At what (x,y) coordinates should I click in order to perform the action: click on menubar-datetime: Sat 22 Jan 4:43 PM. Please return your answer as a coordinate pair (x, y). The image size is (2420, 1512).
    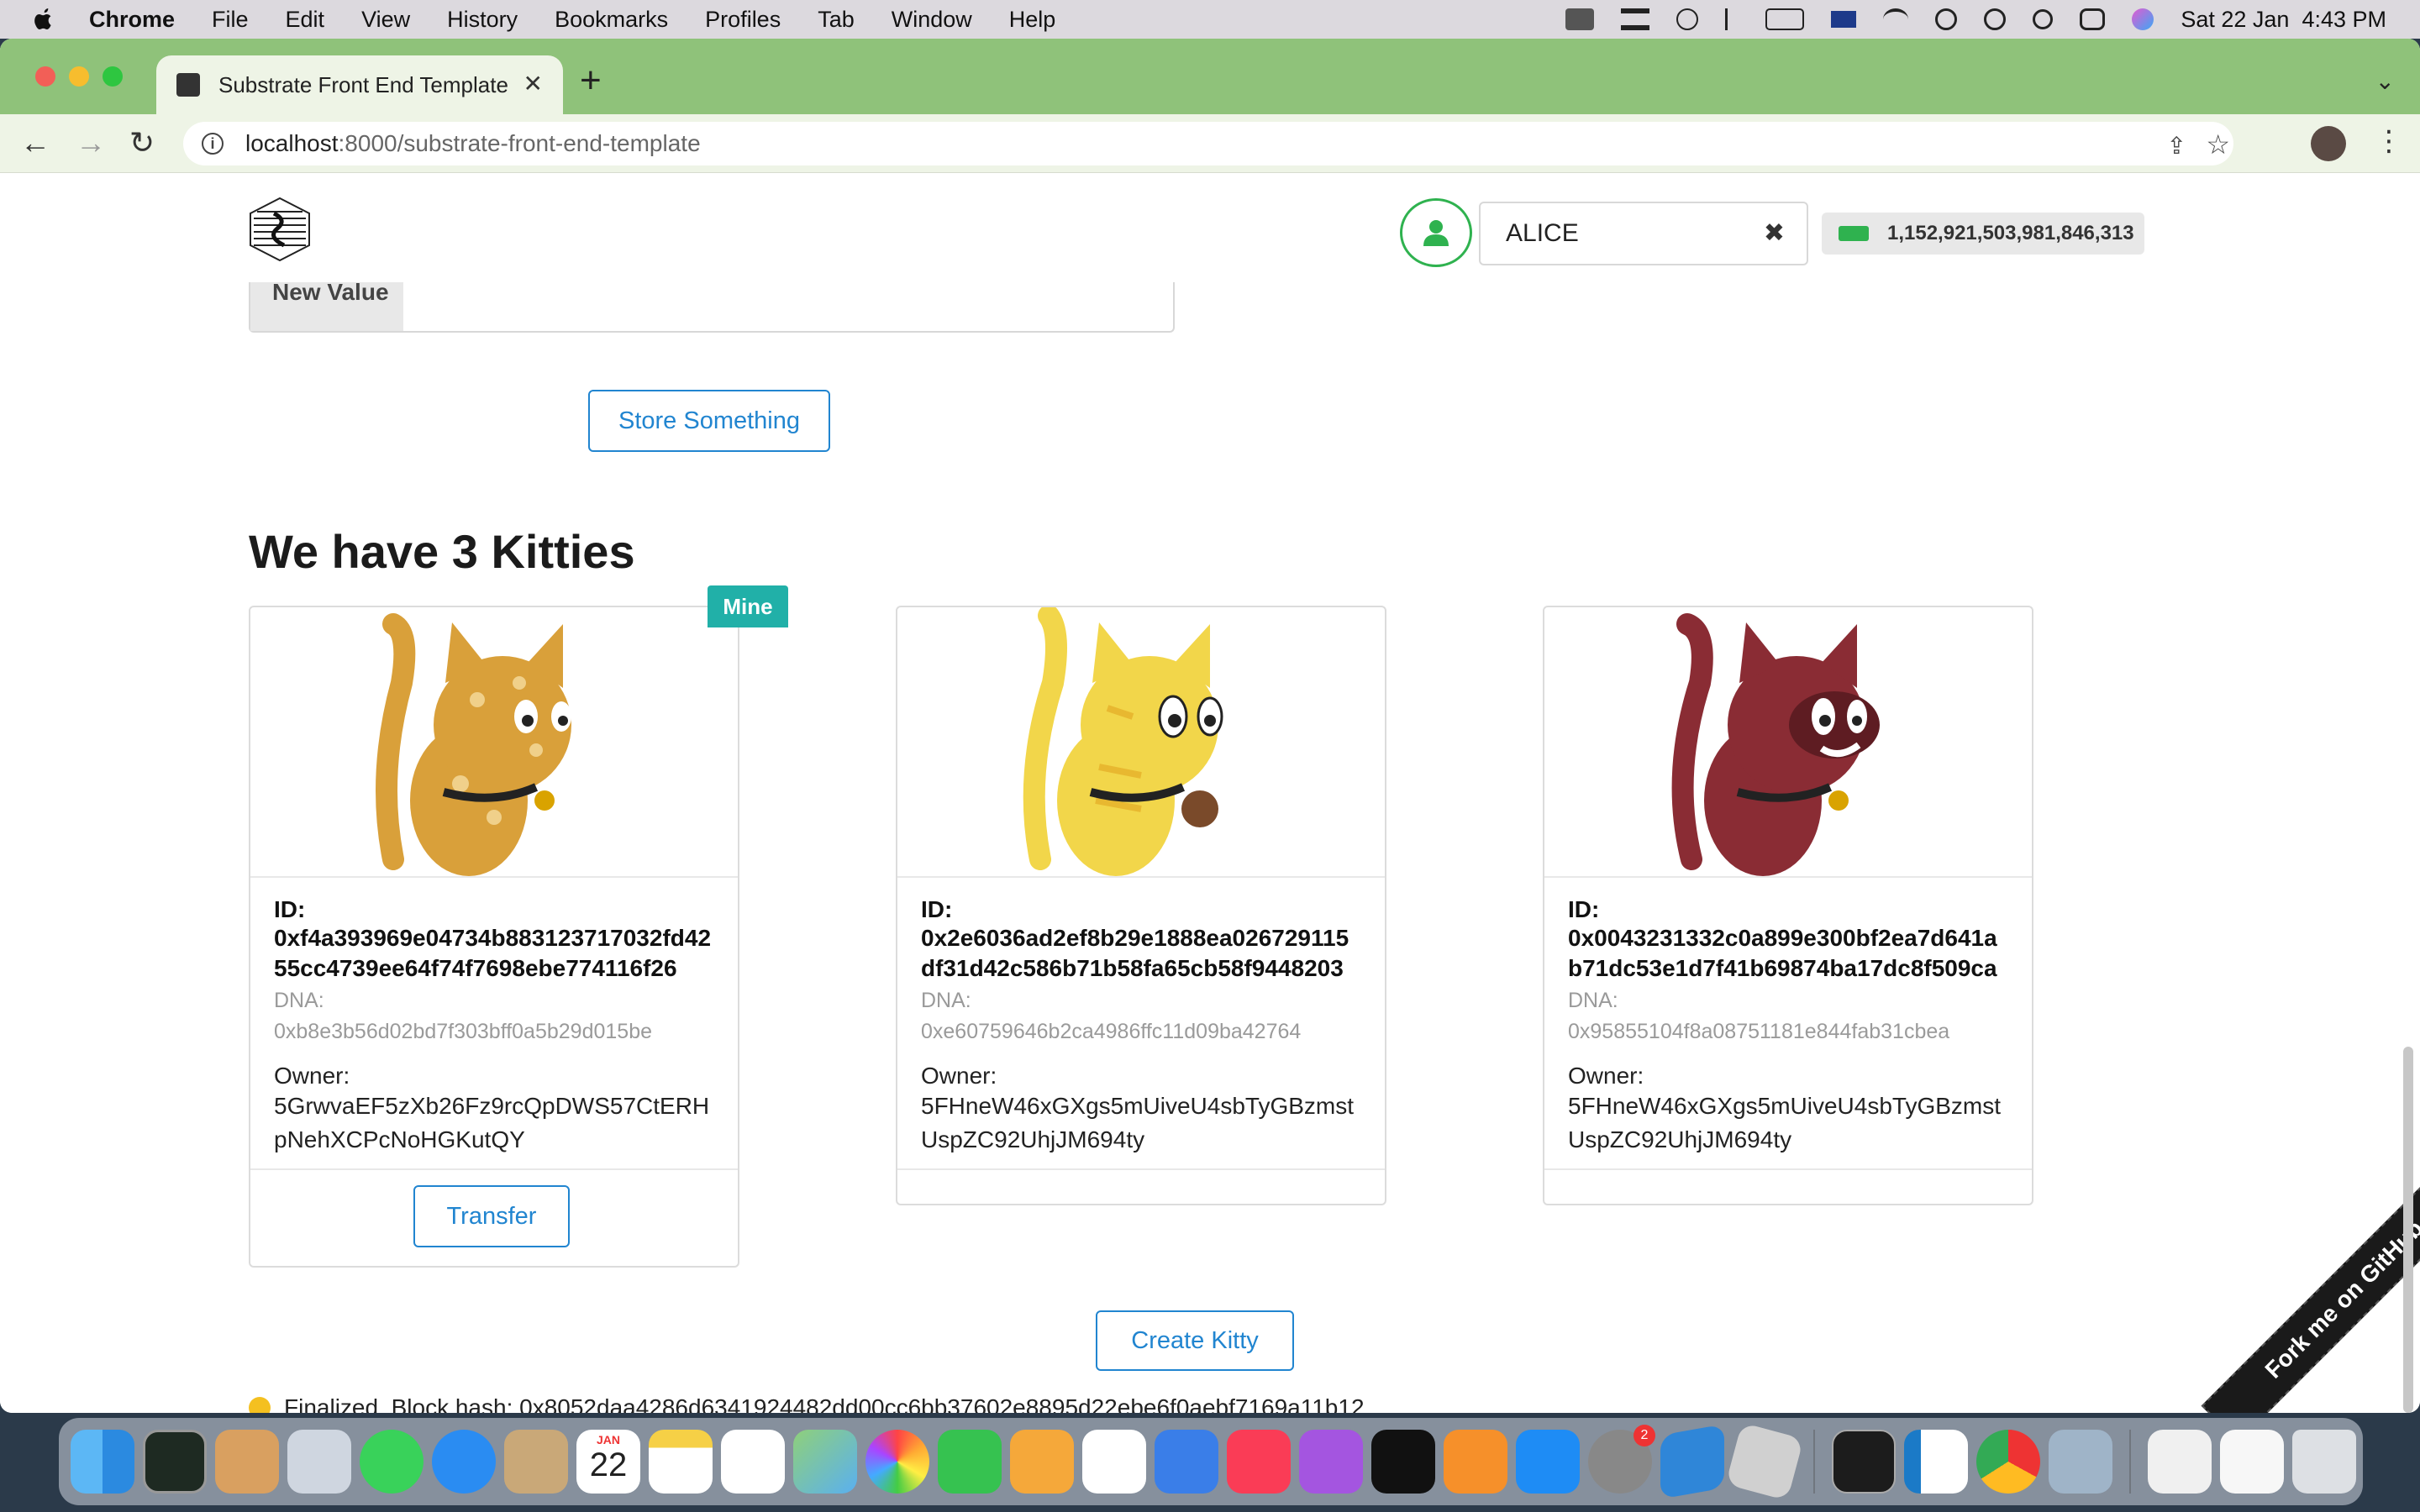
    Looking at the image, I should click on (2283, 20).